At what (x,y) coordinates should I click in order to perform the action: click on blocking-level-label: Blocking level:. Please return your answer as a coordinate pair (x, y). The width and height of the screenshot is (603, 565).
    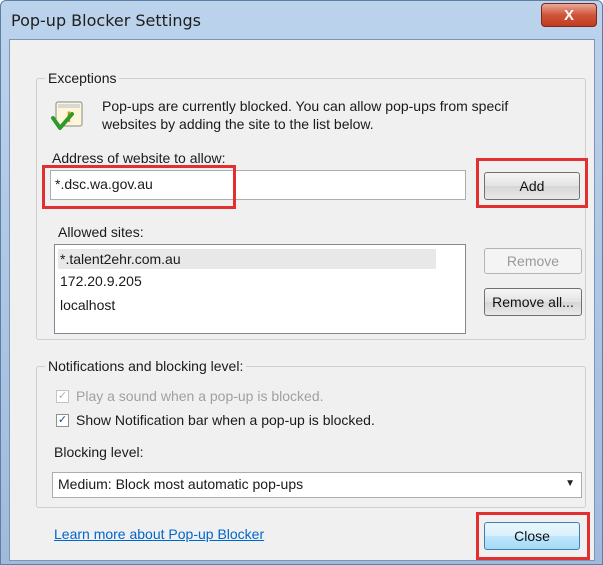
    Looking at the image, I should click on (99, 452).